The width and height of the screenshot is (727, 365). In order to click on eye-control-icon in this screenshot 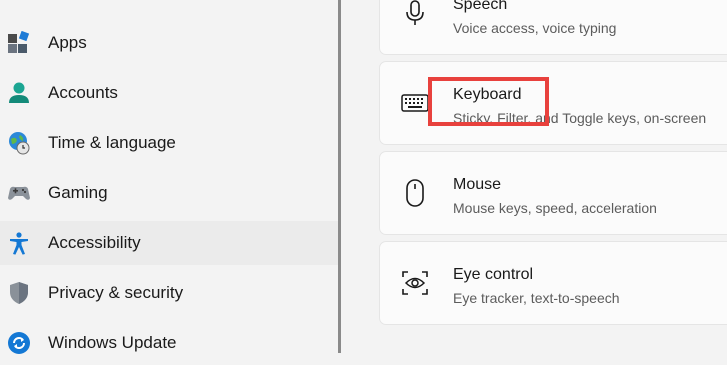, I will do `click(415, 283)`.